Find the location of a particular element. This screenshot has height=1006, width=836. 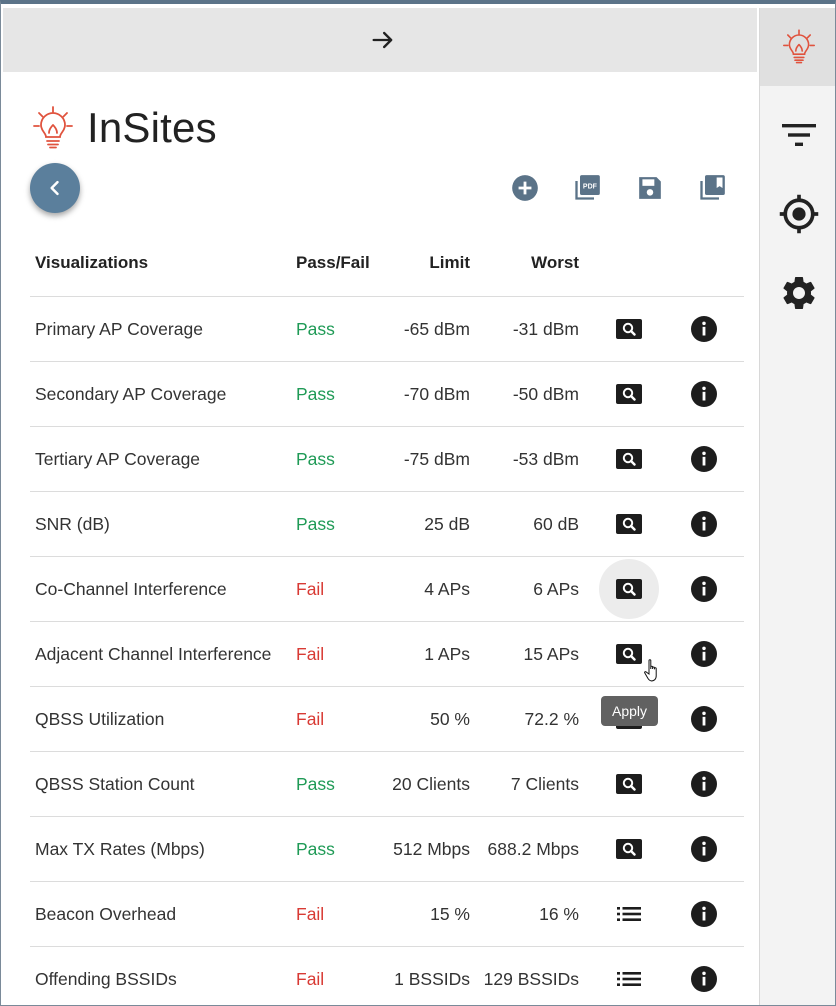

sidebar-item-settings is located at coordinates (797, 293).